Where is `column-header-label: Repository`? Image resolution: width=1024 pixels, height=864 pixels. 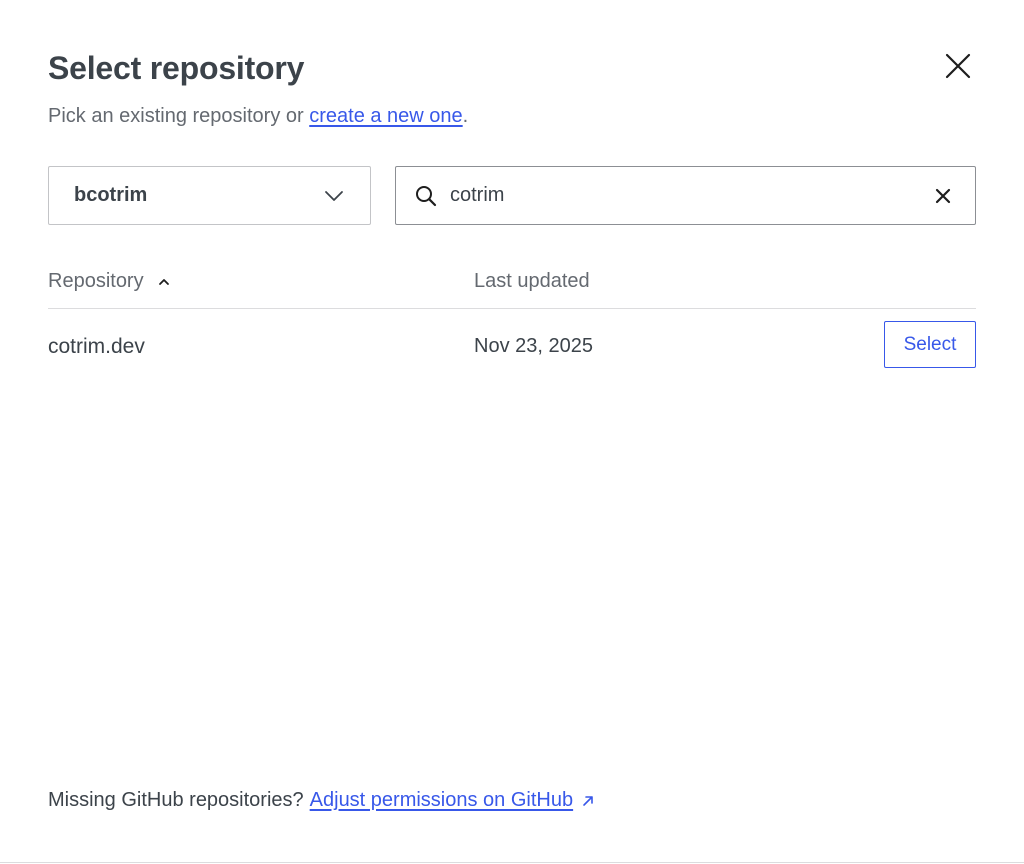 column-header-label: Repository is located at coordinates (96, 281).